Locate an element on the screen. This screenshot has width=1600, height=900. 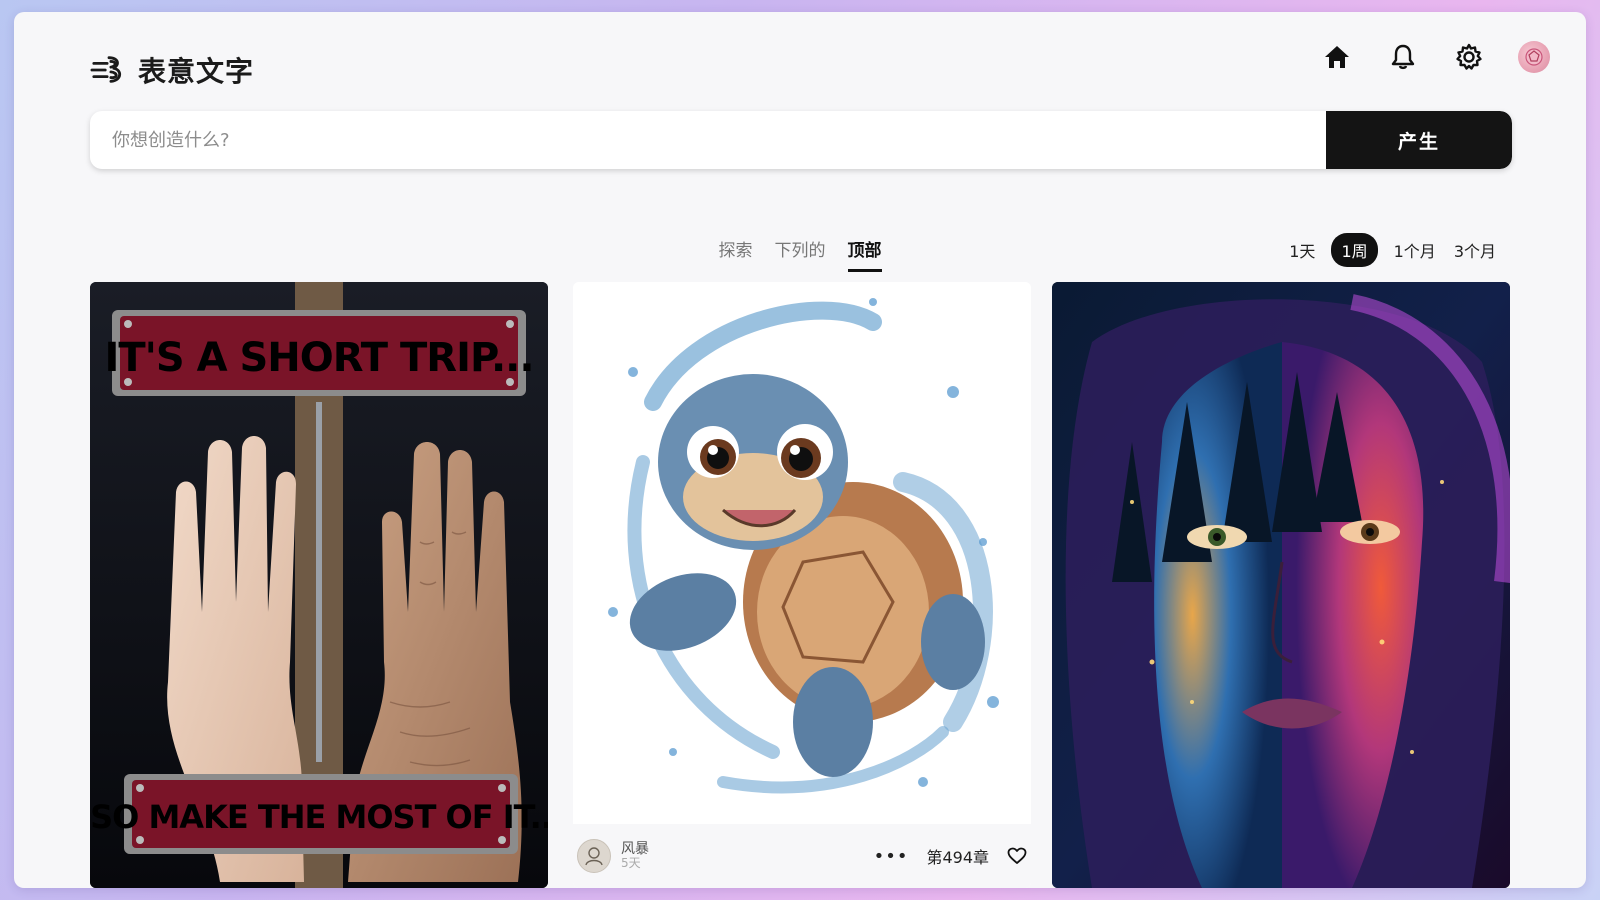
bell-icon is located at coordinates (1403, 57).